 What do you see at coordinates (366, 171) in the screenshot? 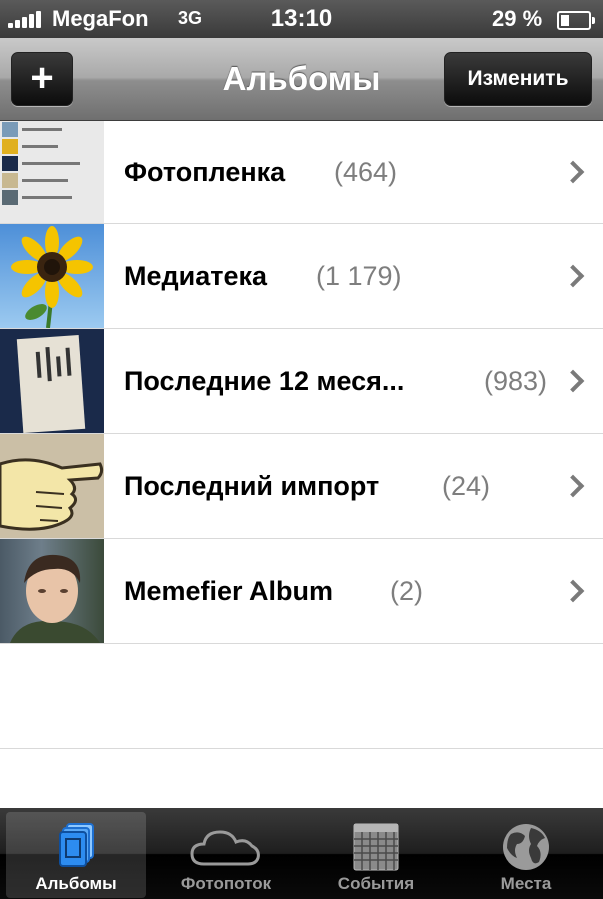
I see `album-count: (464)` at bounding box center [366, 171].